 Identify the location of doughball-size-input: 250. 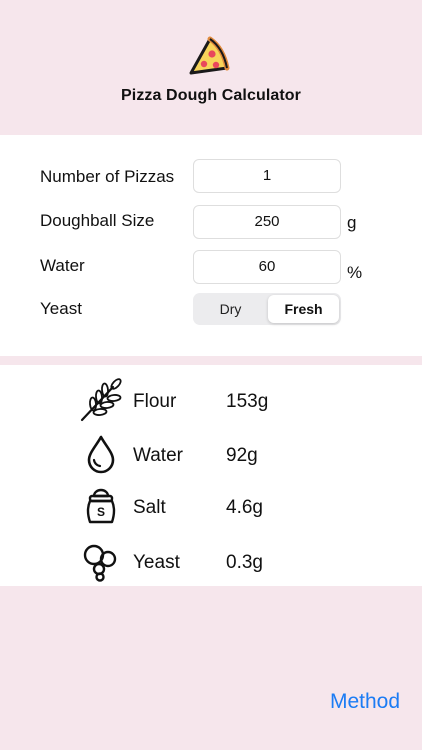
(267, 222).